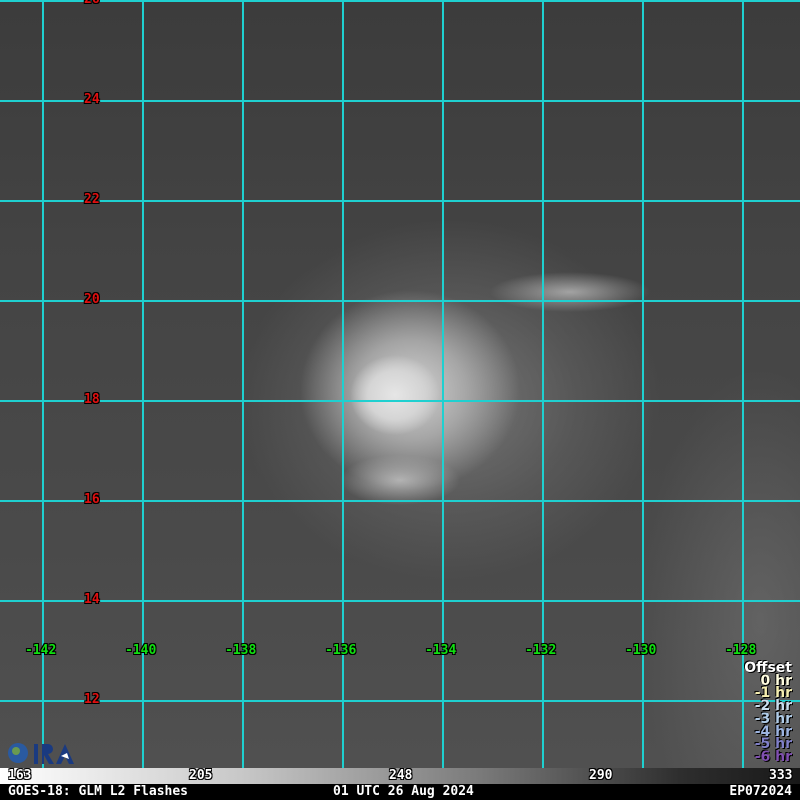 This screenshot has height=800, width=800. I want to click on lon-label: -136, so click(341, 650).